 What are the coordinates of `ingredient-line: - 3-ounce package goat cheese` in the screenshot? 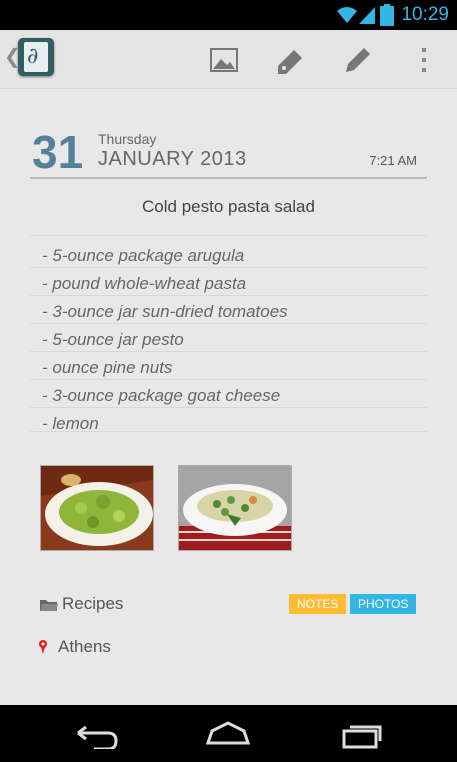 It's located at (161, 395).